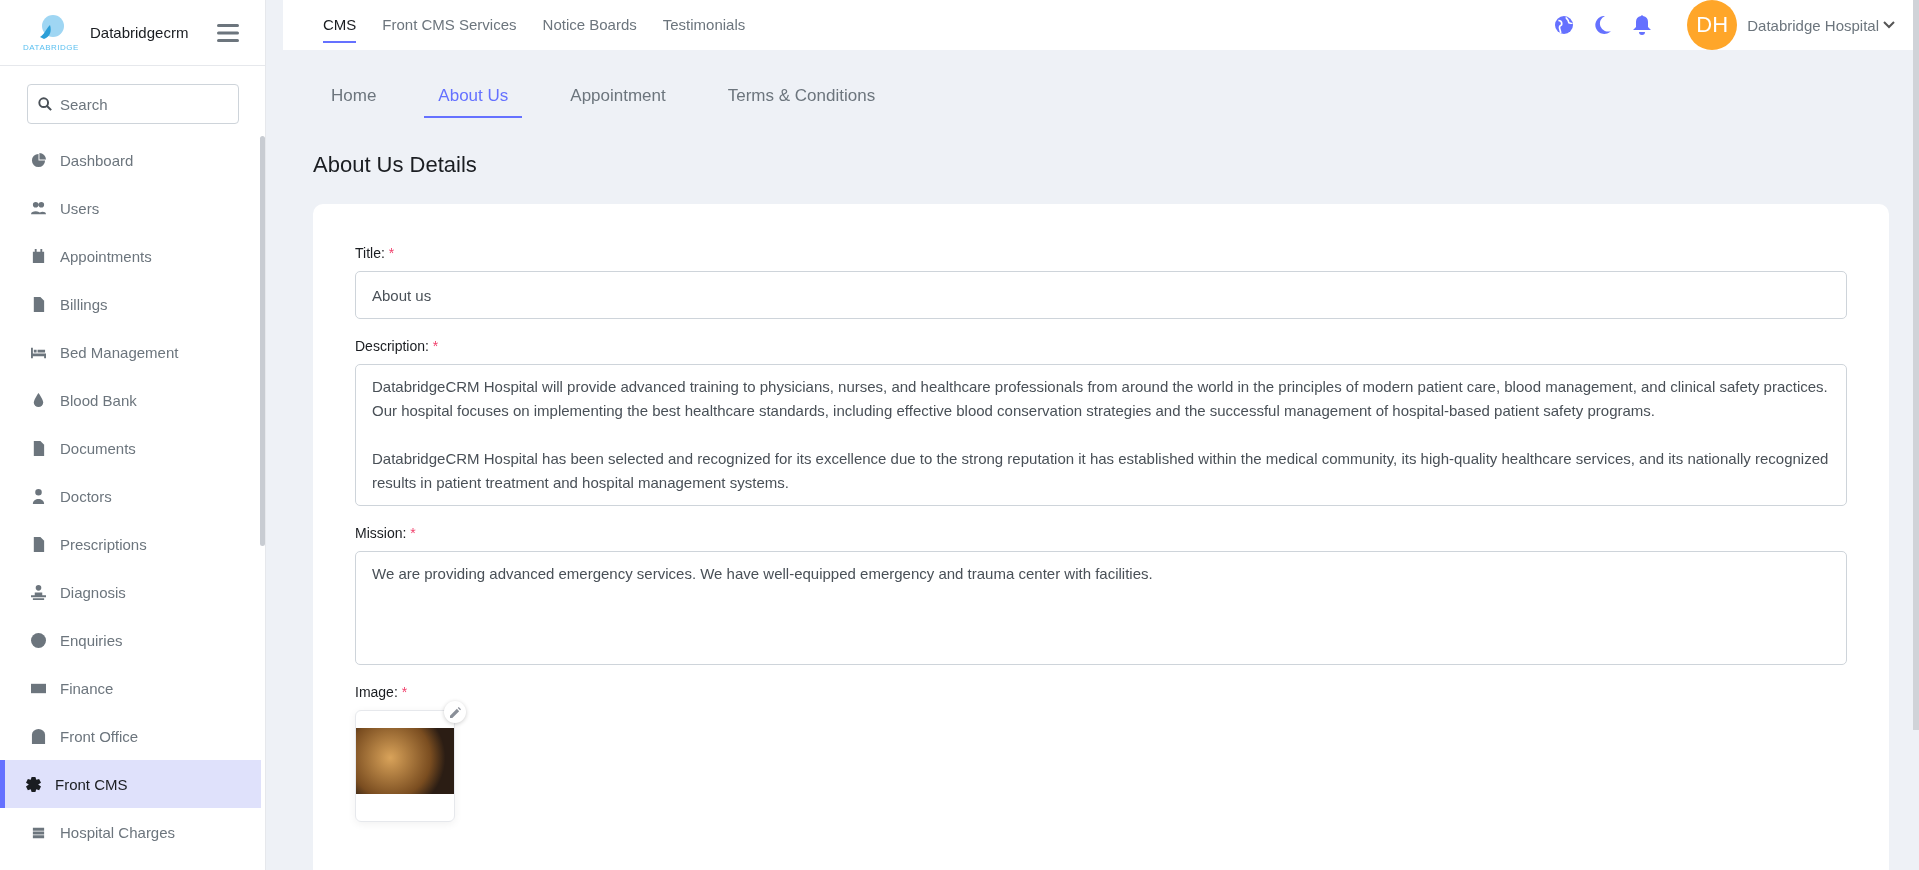 Image resolution: width=1919 pixels, height=870 pixels. What do you see at coordinates (133, 104) in the screenshot?
I see `search-field: Search` at bounding box center [133, 104].